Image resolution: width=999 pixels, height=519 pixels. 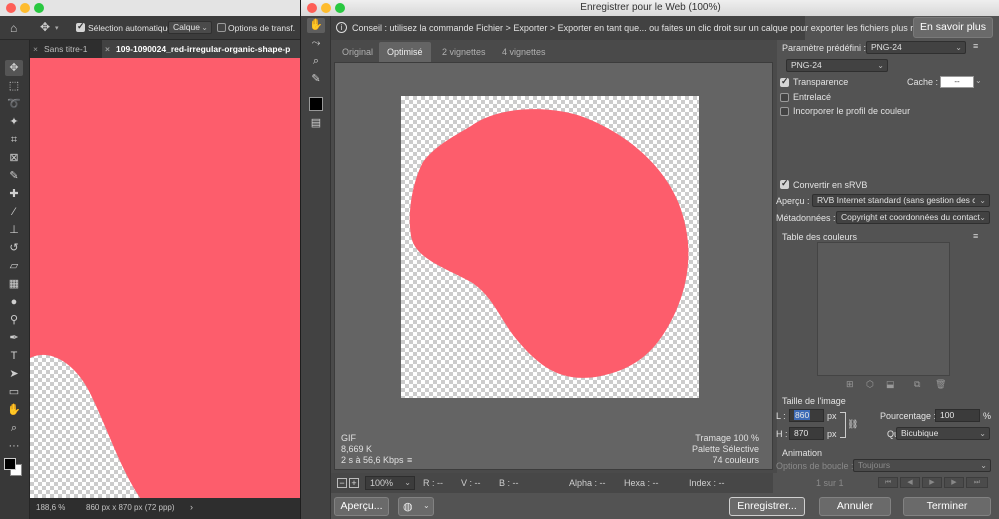 What do you see at coordinates (953, 27) in the screenshot?
I see `learn-more-button: En savoir plus` at bounding box center [953, 27].